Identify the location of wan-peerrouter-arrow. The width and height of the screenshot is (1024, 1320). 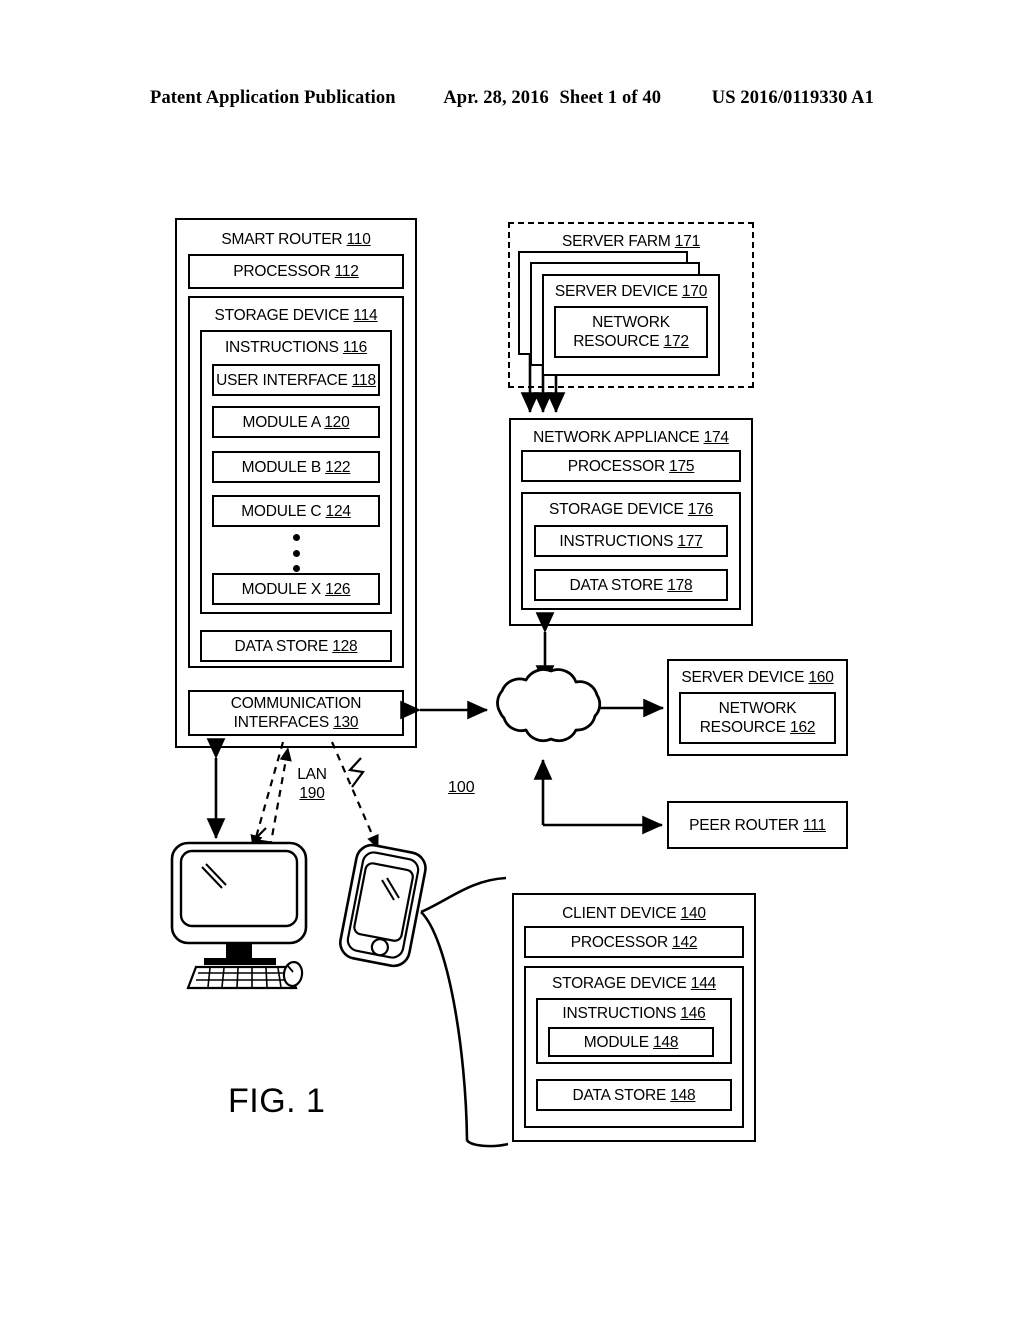
(598, 796).